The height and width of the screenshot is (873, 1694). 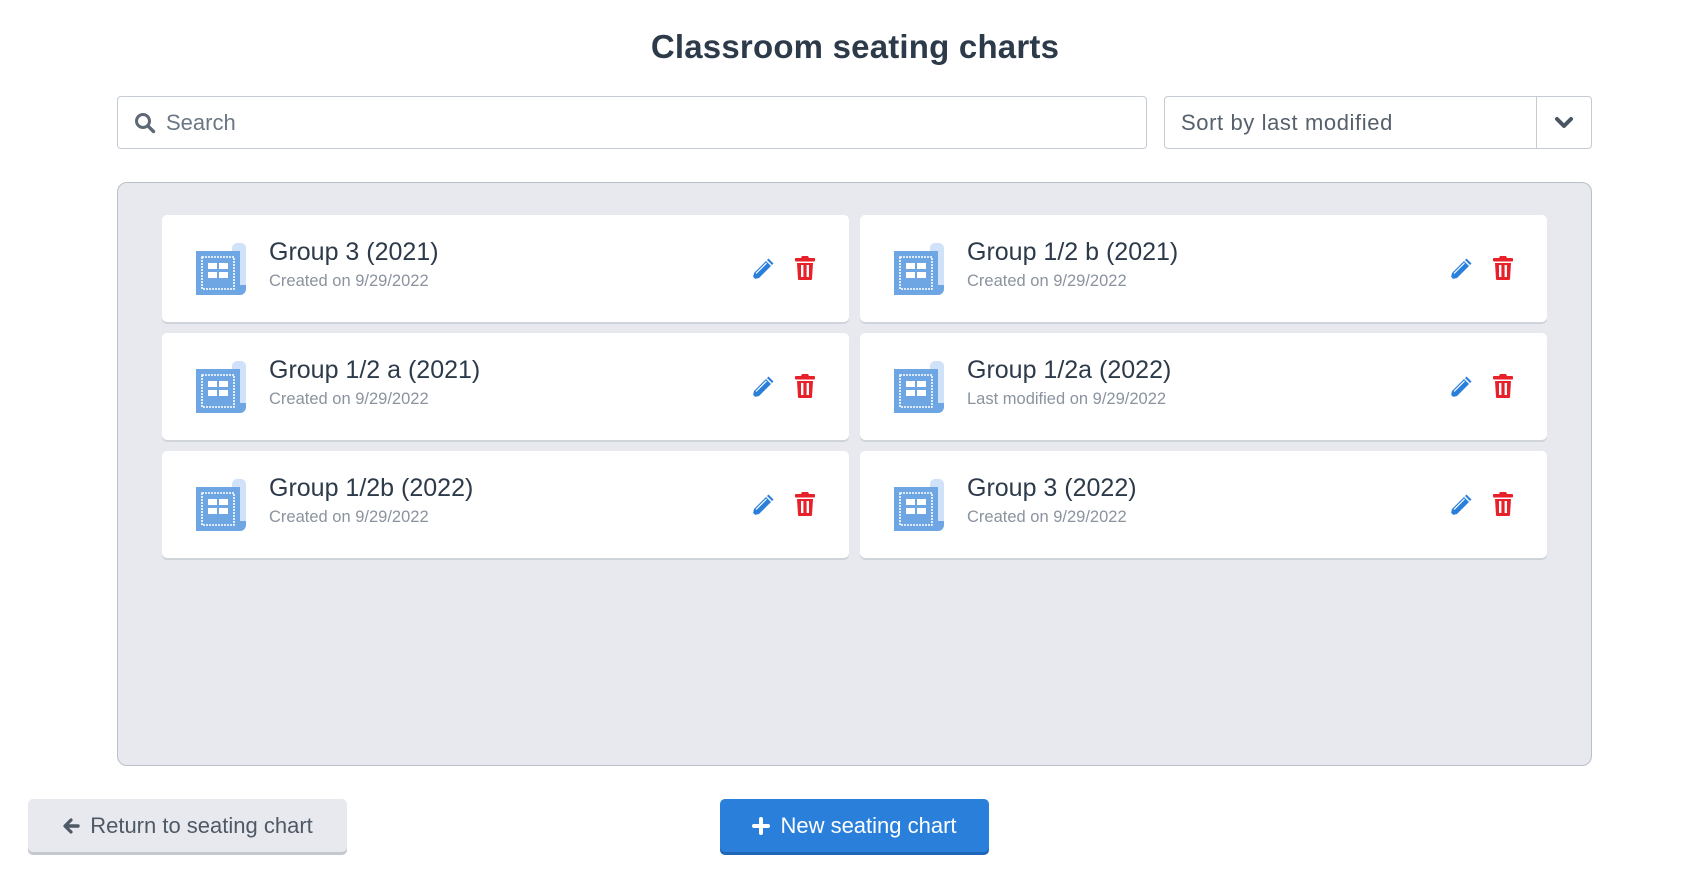 I want to click on seating-chart-card: Group 3 (2021) Created on 9/29/2022, so click(x=505, y=268).